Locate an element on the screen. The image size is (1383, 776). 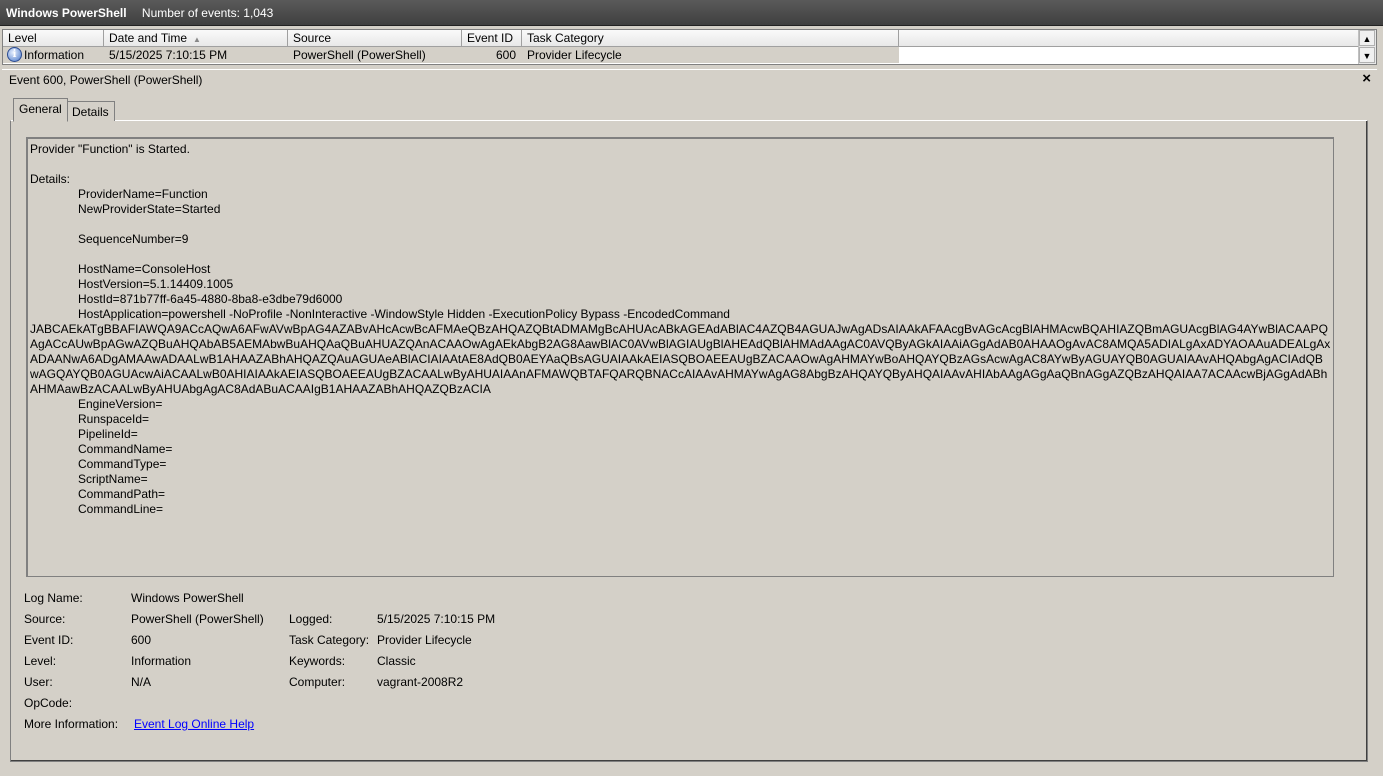
message-summary: Provider "Function" is Started. is located at coordinates (110, 149).